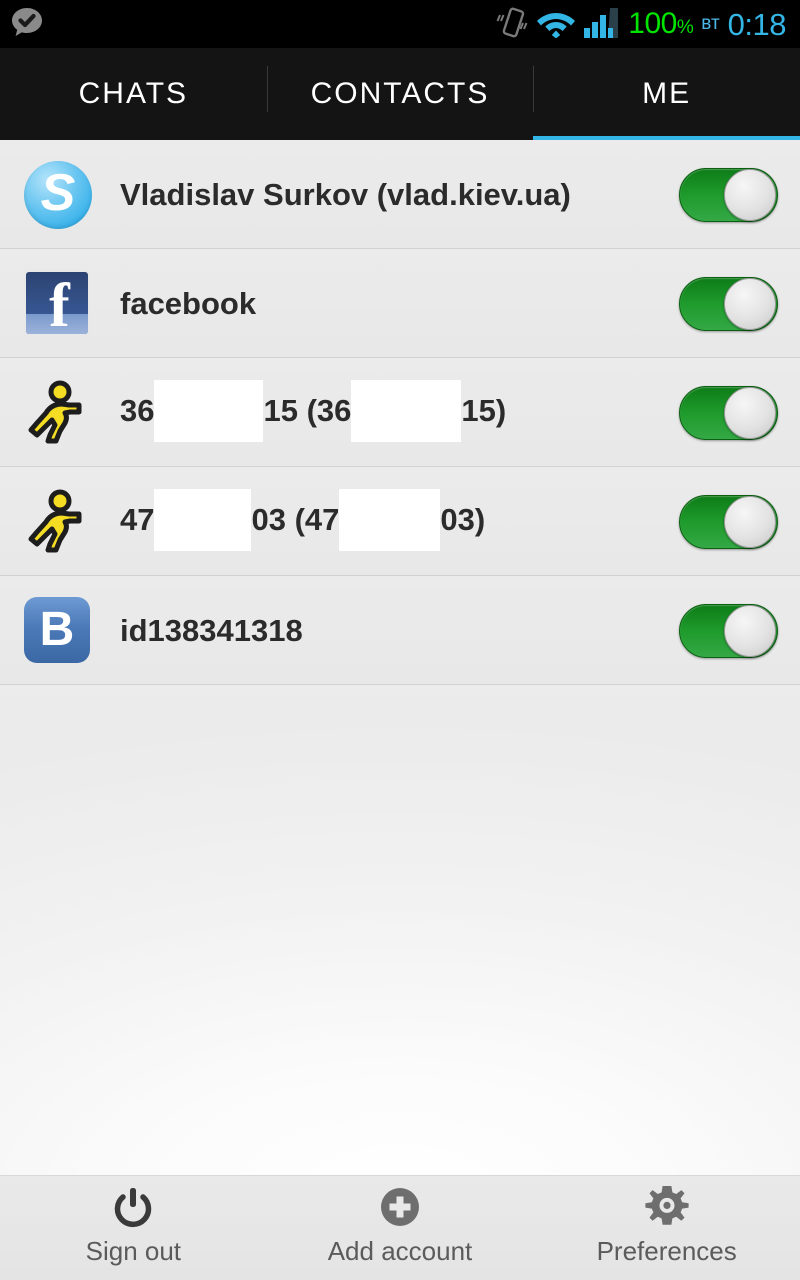 Image resolution: width=800 pixels, height=1280 pixels. I want to click on weekday-label: вт, so click(710, 23).